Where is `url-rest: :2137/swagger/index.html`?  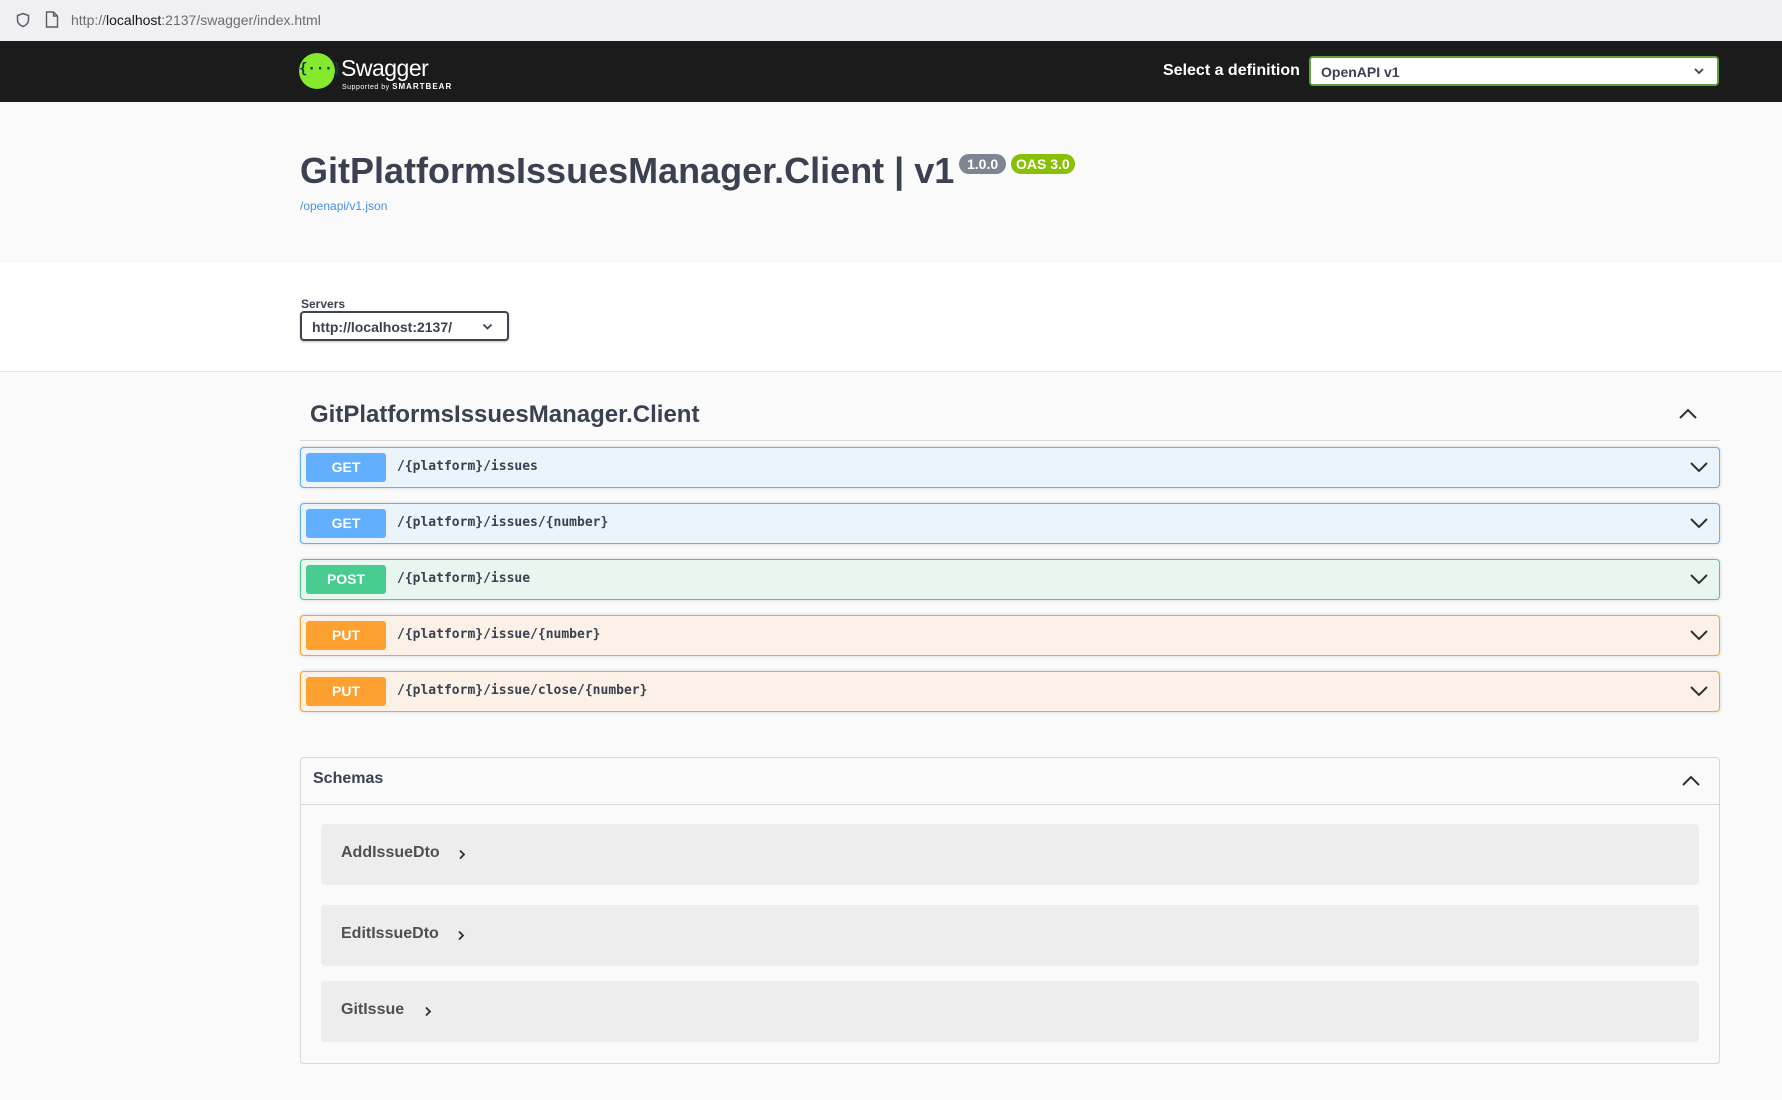 url-rest: :2137/swagger/index.html is located at coordinates (241, 20).